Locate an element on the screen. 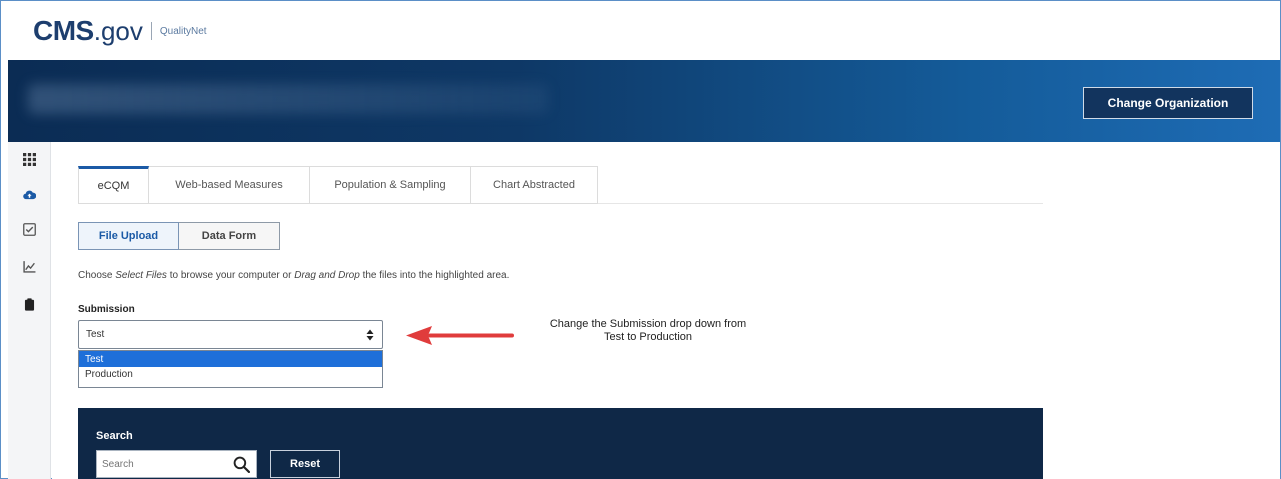 Image resolution: width=1281 pixels, height=479 pixels. instructions-select-files: Select Files is located at coordinates (141, 275).